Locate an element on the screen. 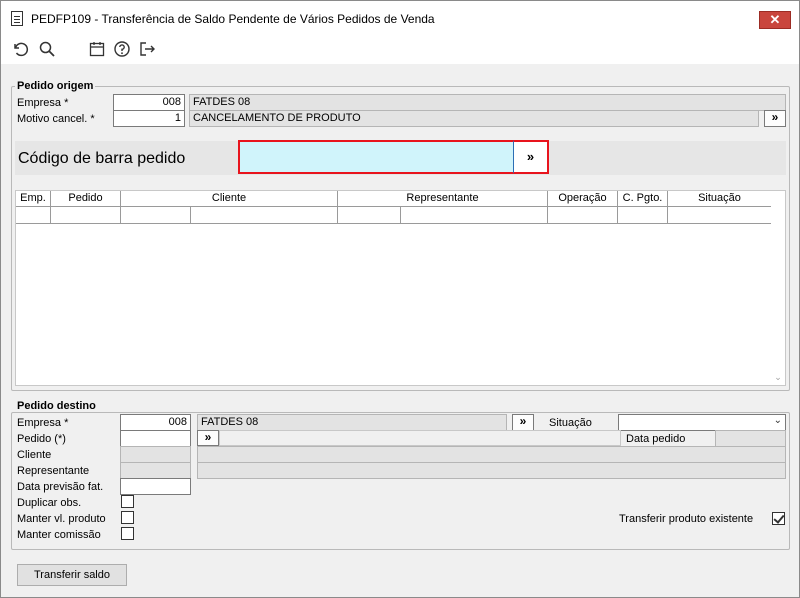  origem-empresa-name-field: FATDES 08 is located at coordinates (487, 102).